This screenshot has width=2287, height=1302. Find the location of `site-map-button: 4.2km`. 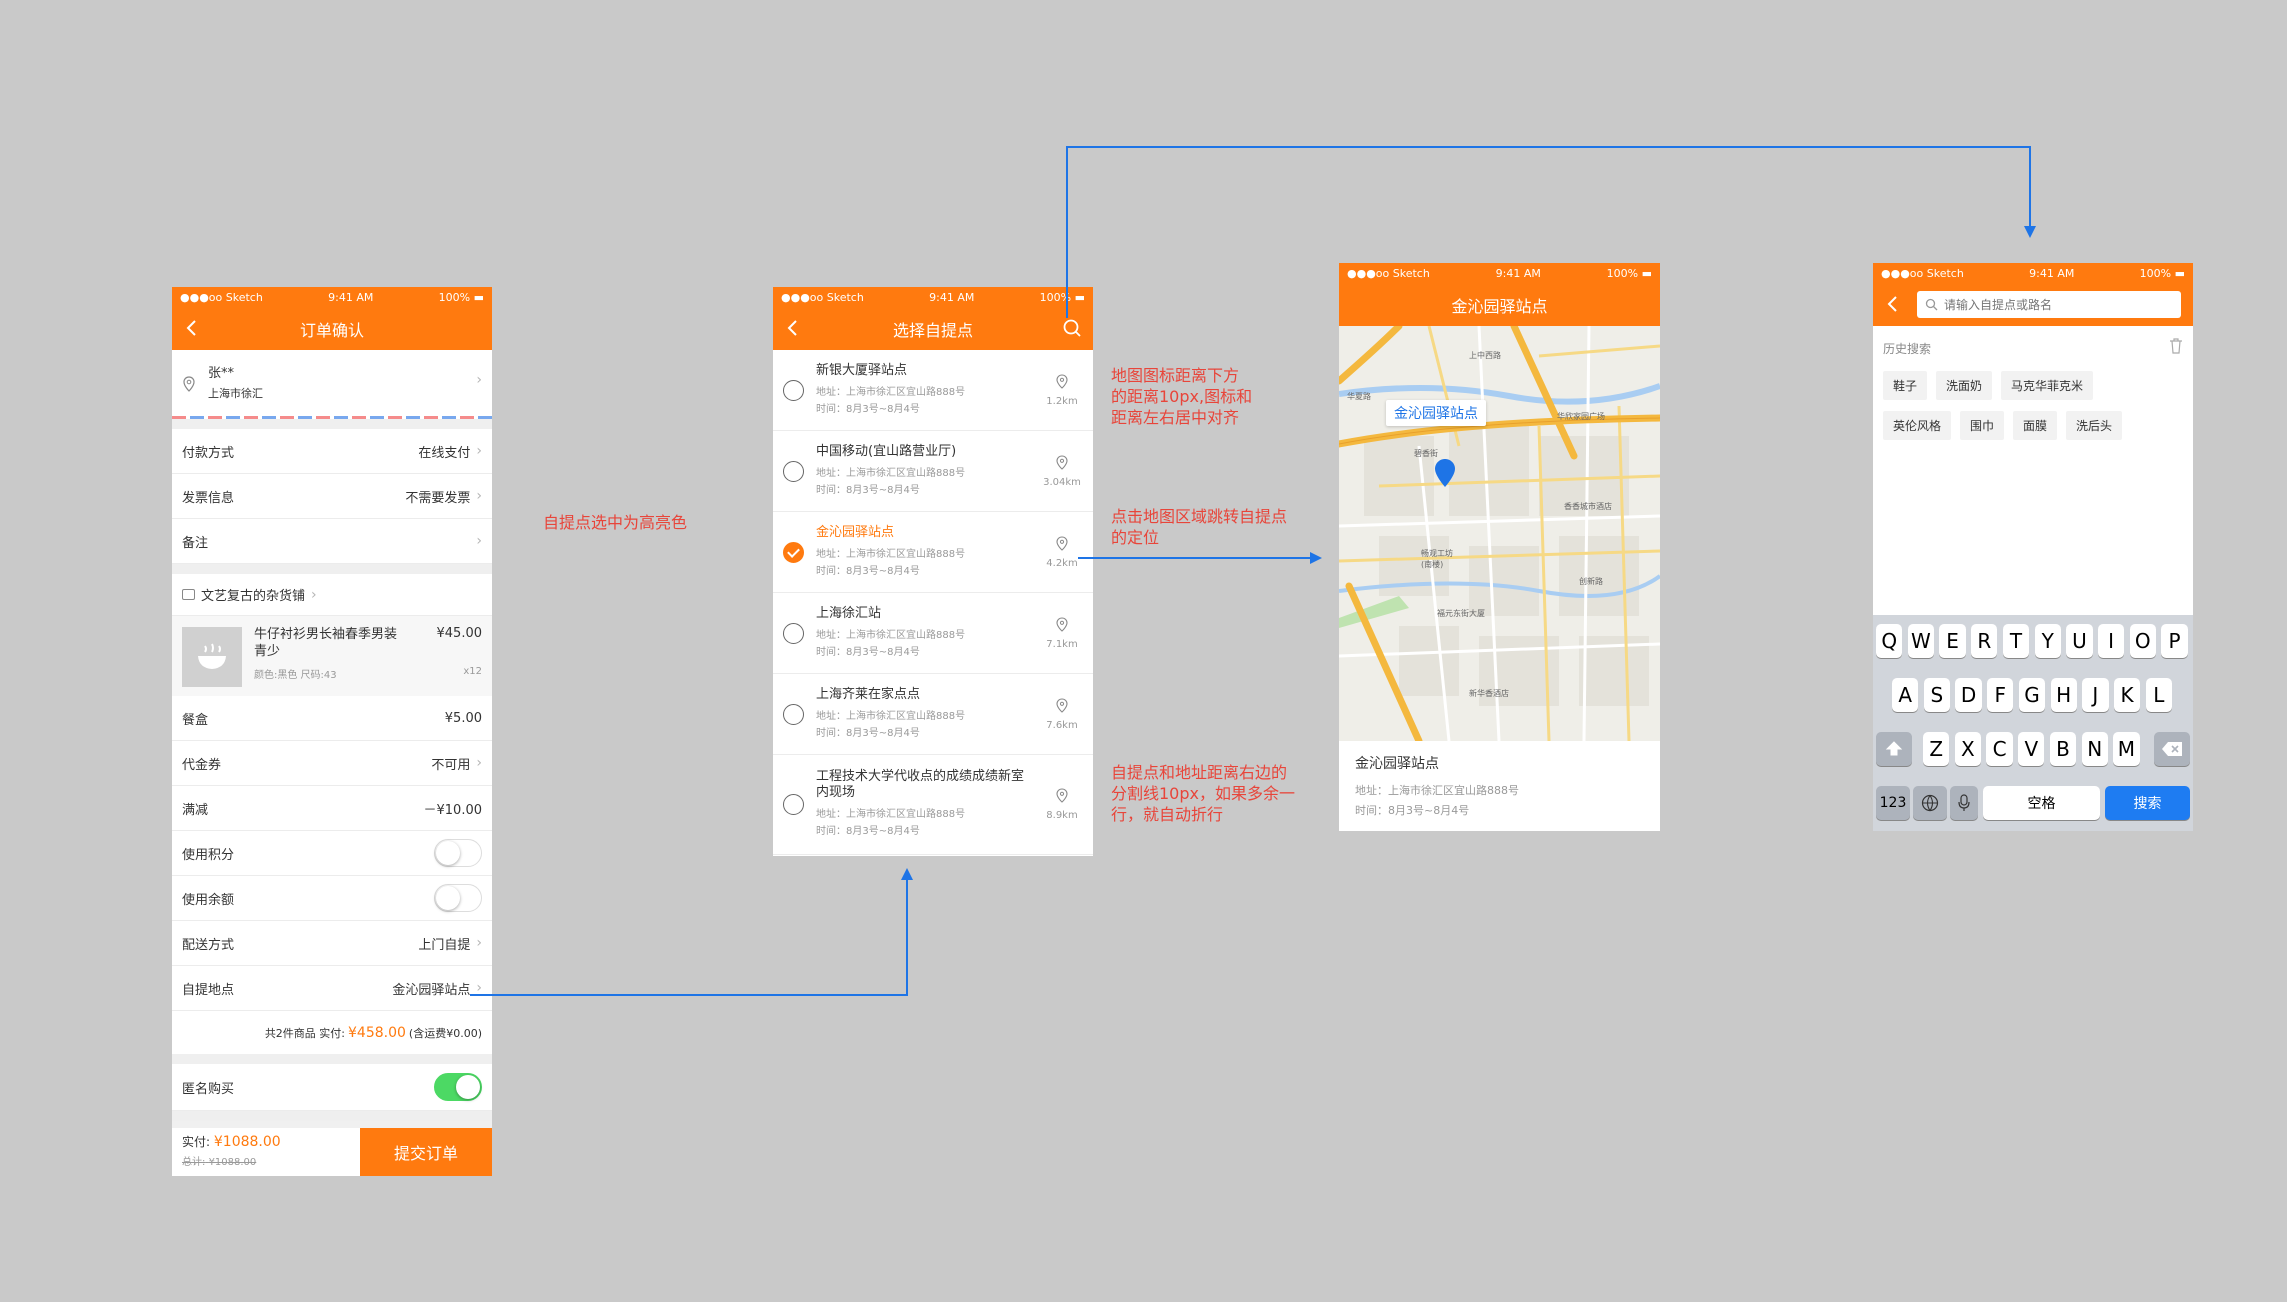

site-map-button: 4.2km is located at coordinates (1062, 552).